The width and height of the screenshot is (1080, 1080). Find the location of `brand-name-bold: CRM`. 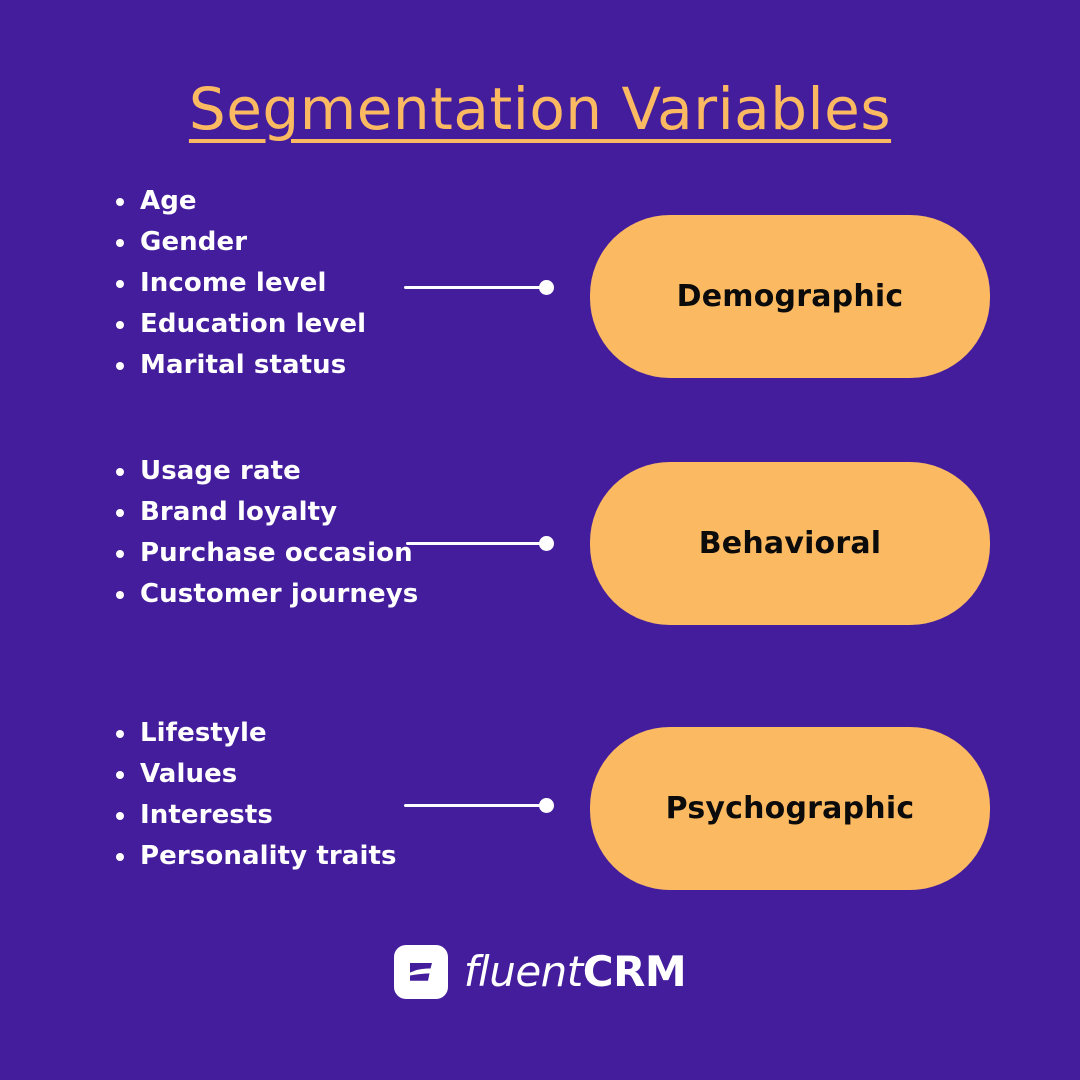

brand-name-bold: CRM is located at coordinates (634, 971).